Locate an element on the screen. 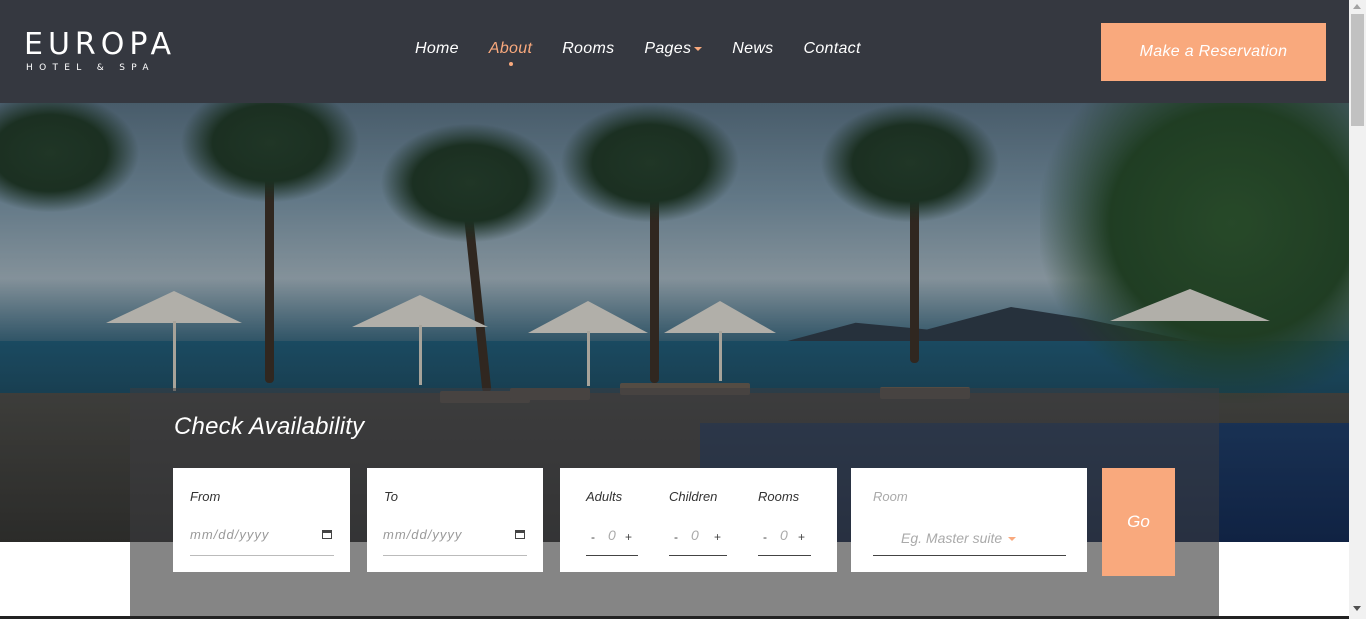 The image size is (1366, 619). rooms-plus-button: + is located at coordinates (801, 537).